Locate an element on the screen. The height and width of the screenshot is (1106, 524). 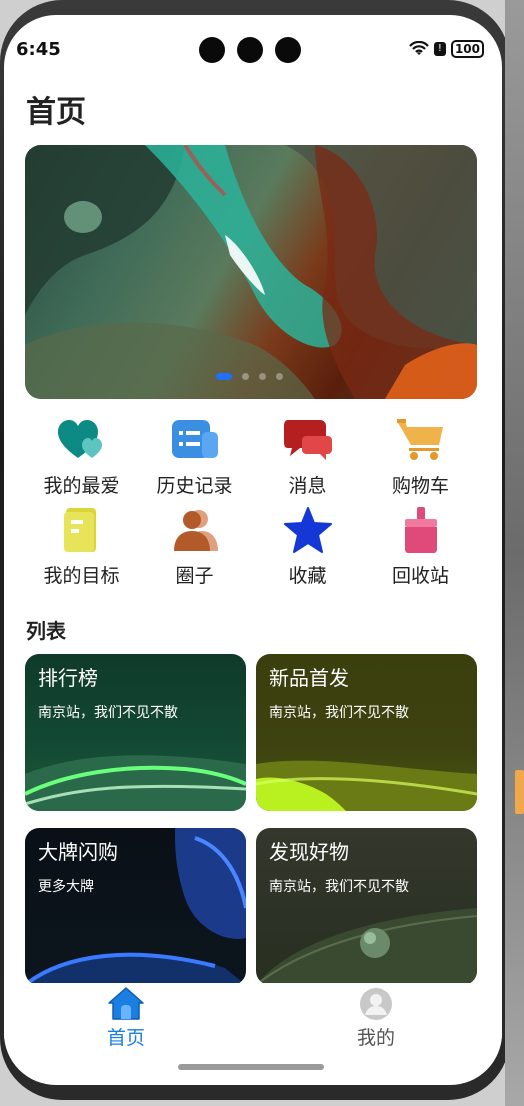
card-new-arrivals: 新品首发 南京站，我们不见不散 is located at coordinates (366, 732).